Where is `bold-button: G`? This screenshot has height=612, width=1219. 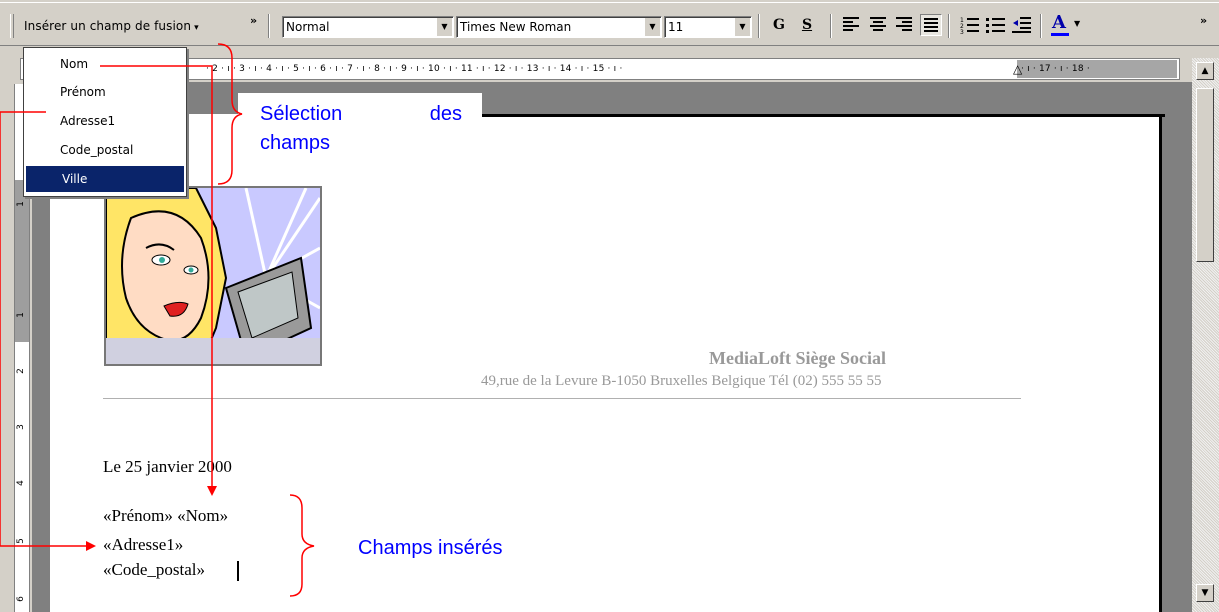 bold-button: G is located at coordinates (779, 25).